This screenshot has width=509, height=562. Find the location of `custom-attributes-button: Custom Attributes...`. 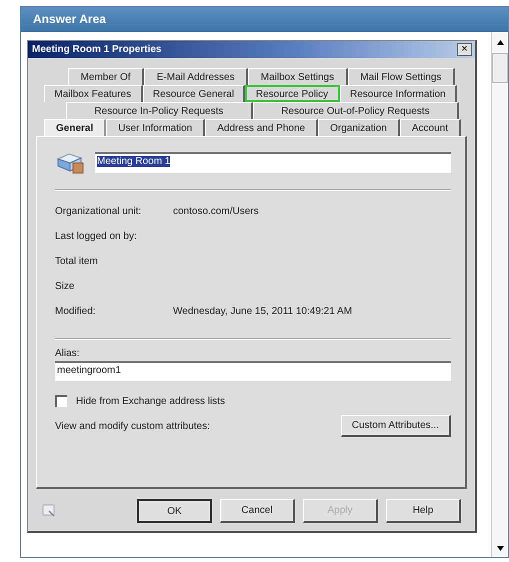

custom-attributes-button: Custom Attributes... is located at coordinates (395, 426).